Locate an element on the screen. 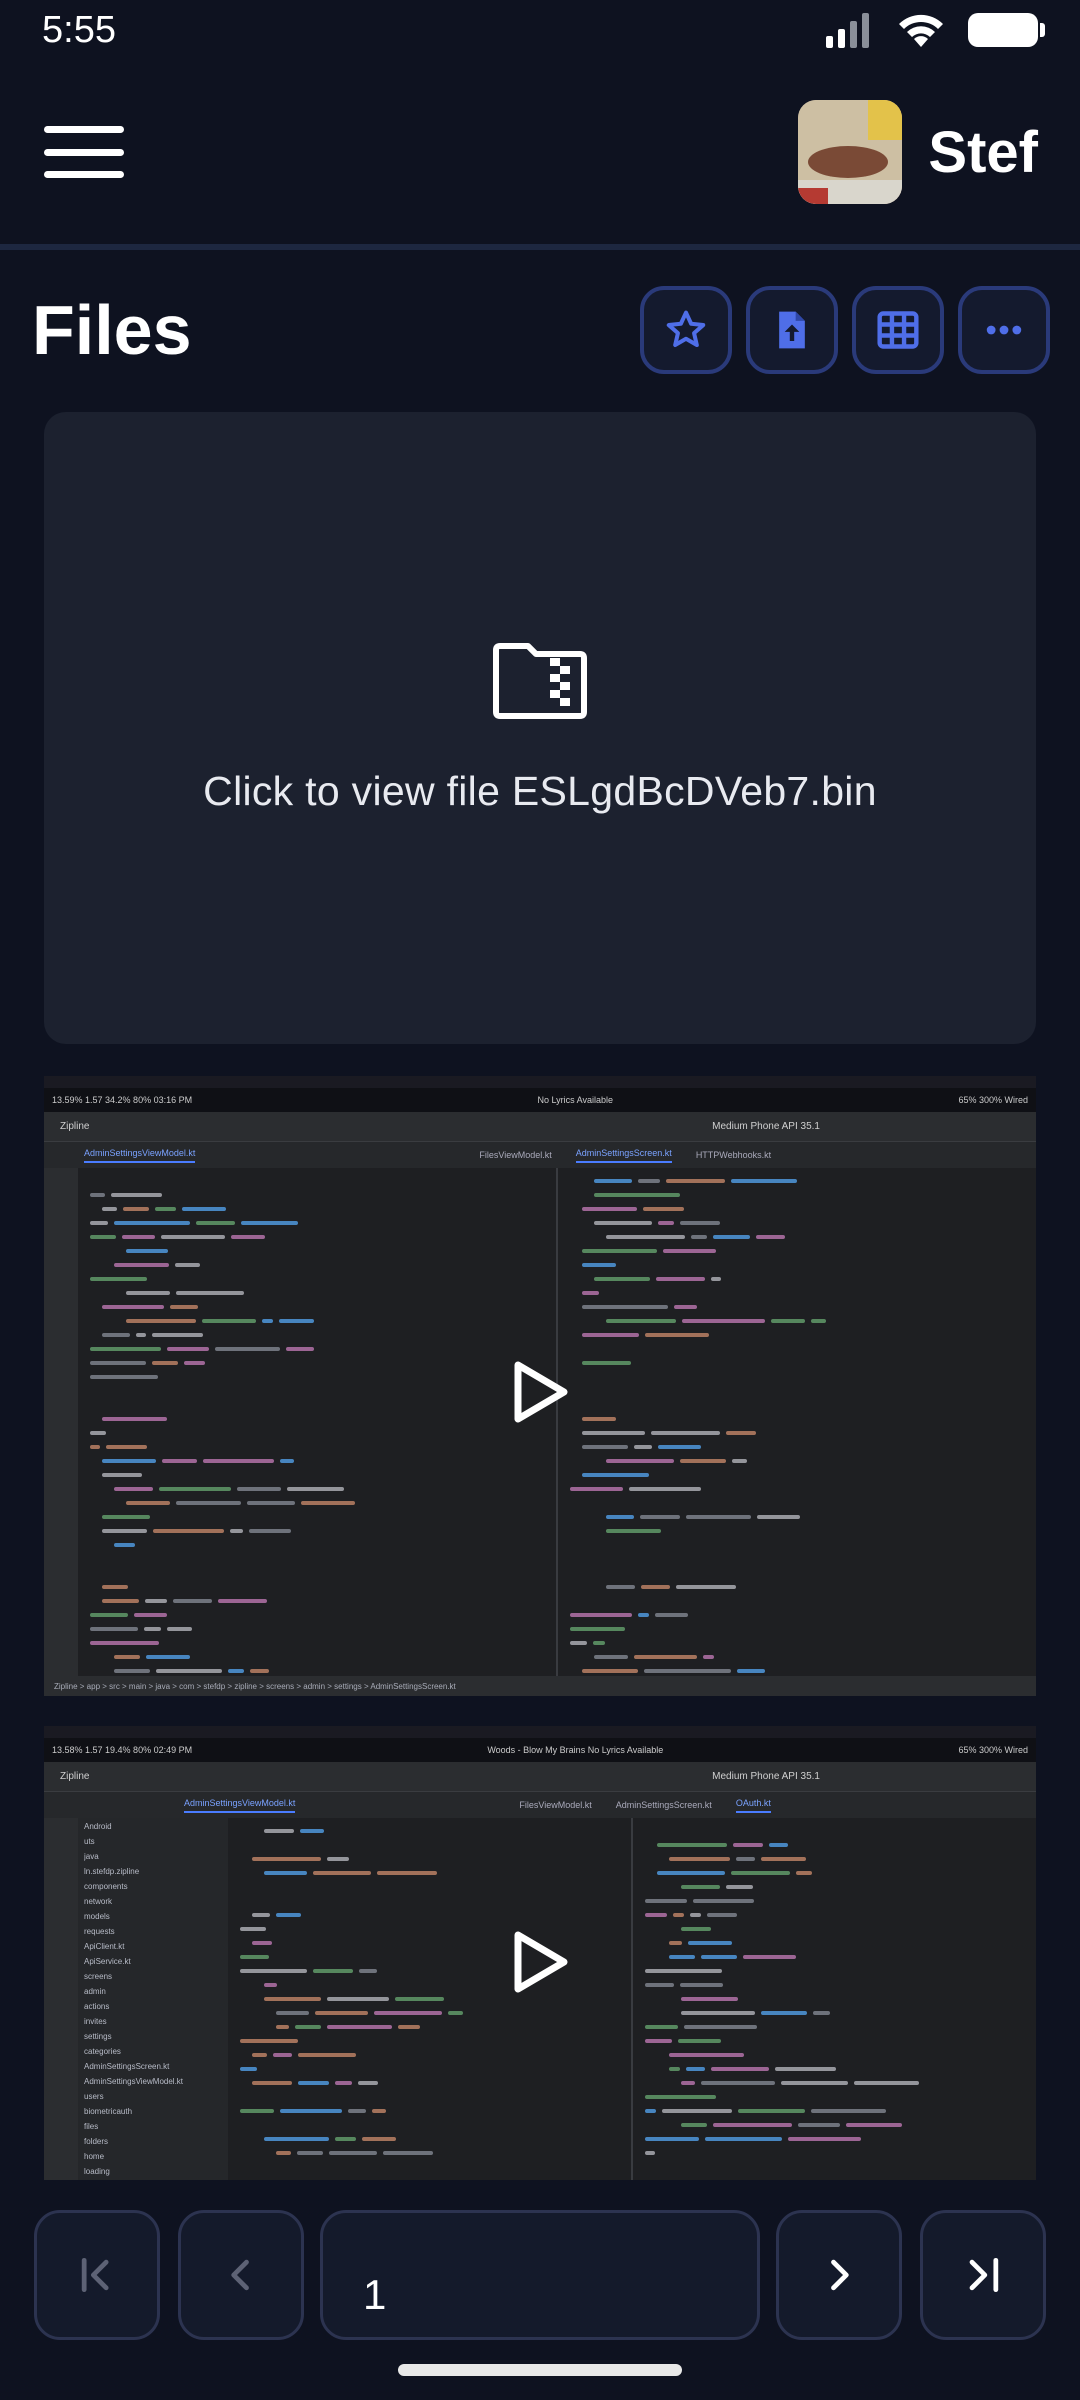 The image size is (1080, 2400). next-page-button is located at coordinates (839, 2275).